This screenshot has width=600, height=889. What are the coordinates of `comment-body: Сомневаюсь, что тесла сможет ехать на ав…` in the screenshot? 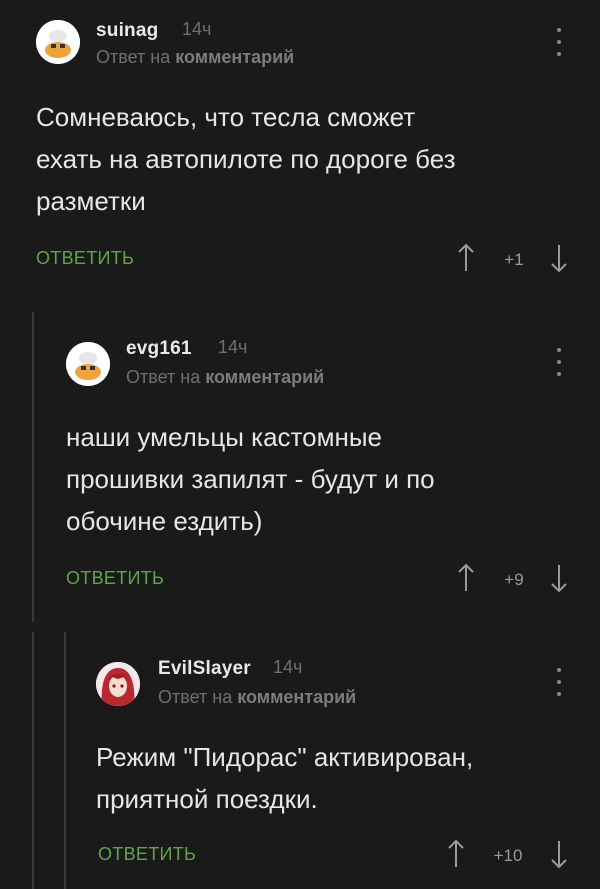 It's located at (246, 159).